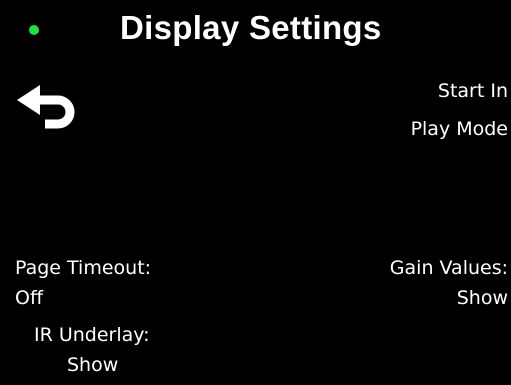 The height and width of the screenshot is (385, 511). Describe the element at coordinates (83, 268) in the screenshot. I see `page-timeout-label: Page Timeout:` at that location.